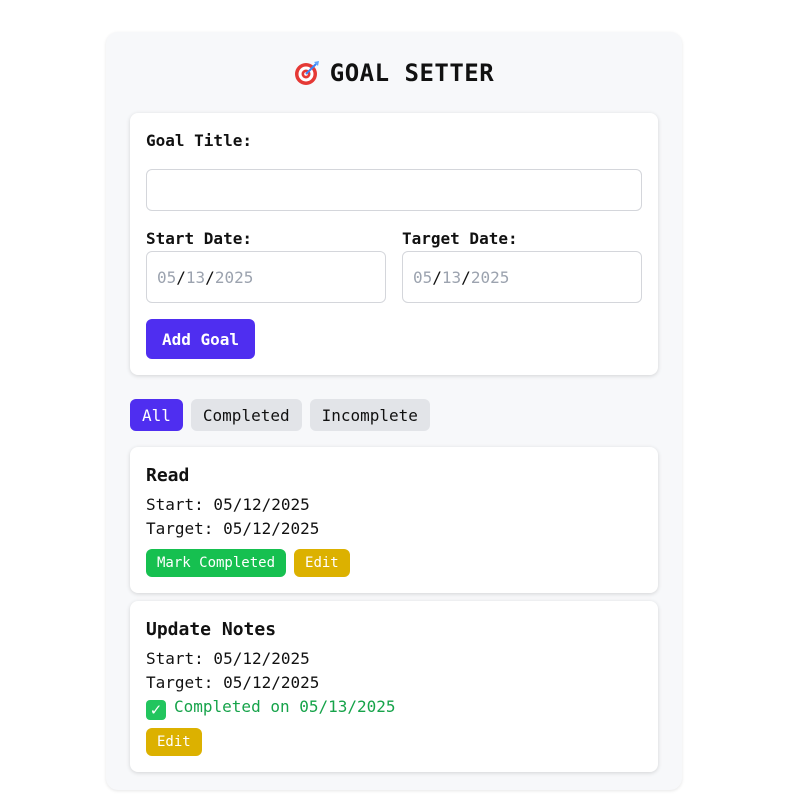 The width and height of the screenshot is (803, 812). What do you see at coordinates (522, 277) in the screenshot?
I see `target-date-input: 05/13/2025` at bounding box center [522, 277].